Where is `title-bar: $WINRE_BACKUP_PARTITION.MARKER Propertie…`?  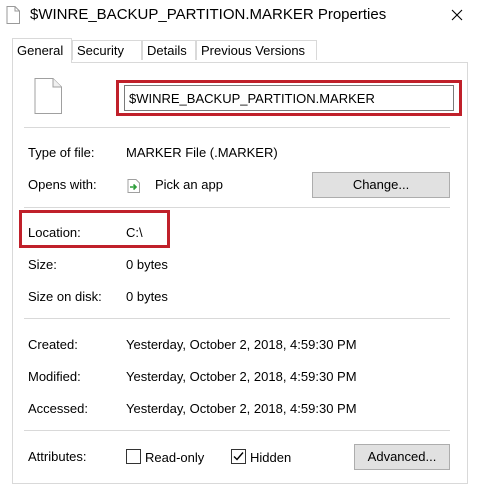 title-bar: $WINRE_BACKUP_PARTITION.MARKER Propertie… is located at coordinates (240, 16).